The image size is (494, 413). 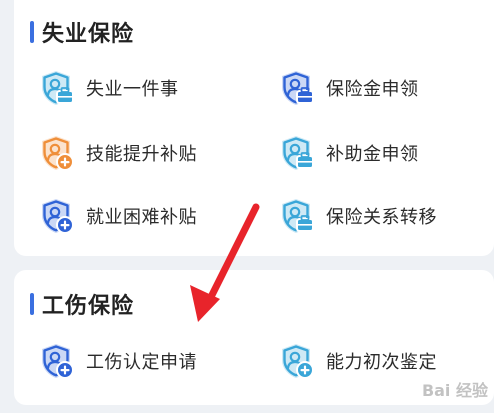 What do you see at coordinates (372, 154) in the screenshot?
I see `service-item-label: 补助金申领` at bounding box center [372, 154].